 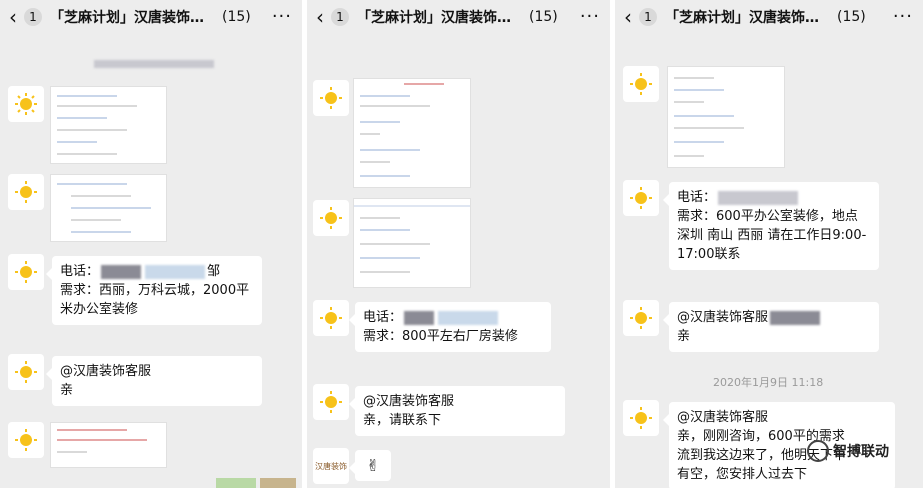 What do you see at coordinates (154, 64) in the screenshot?
I see `redacted-top` at bounding box center [154, 64].